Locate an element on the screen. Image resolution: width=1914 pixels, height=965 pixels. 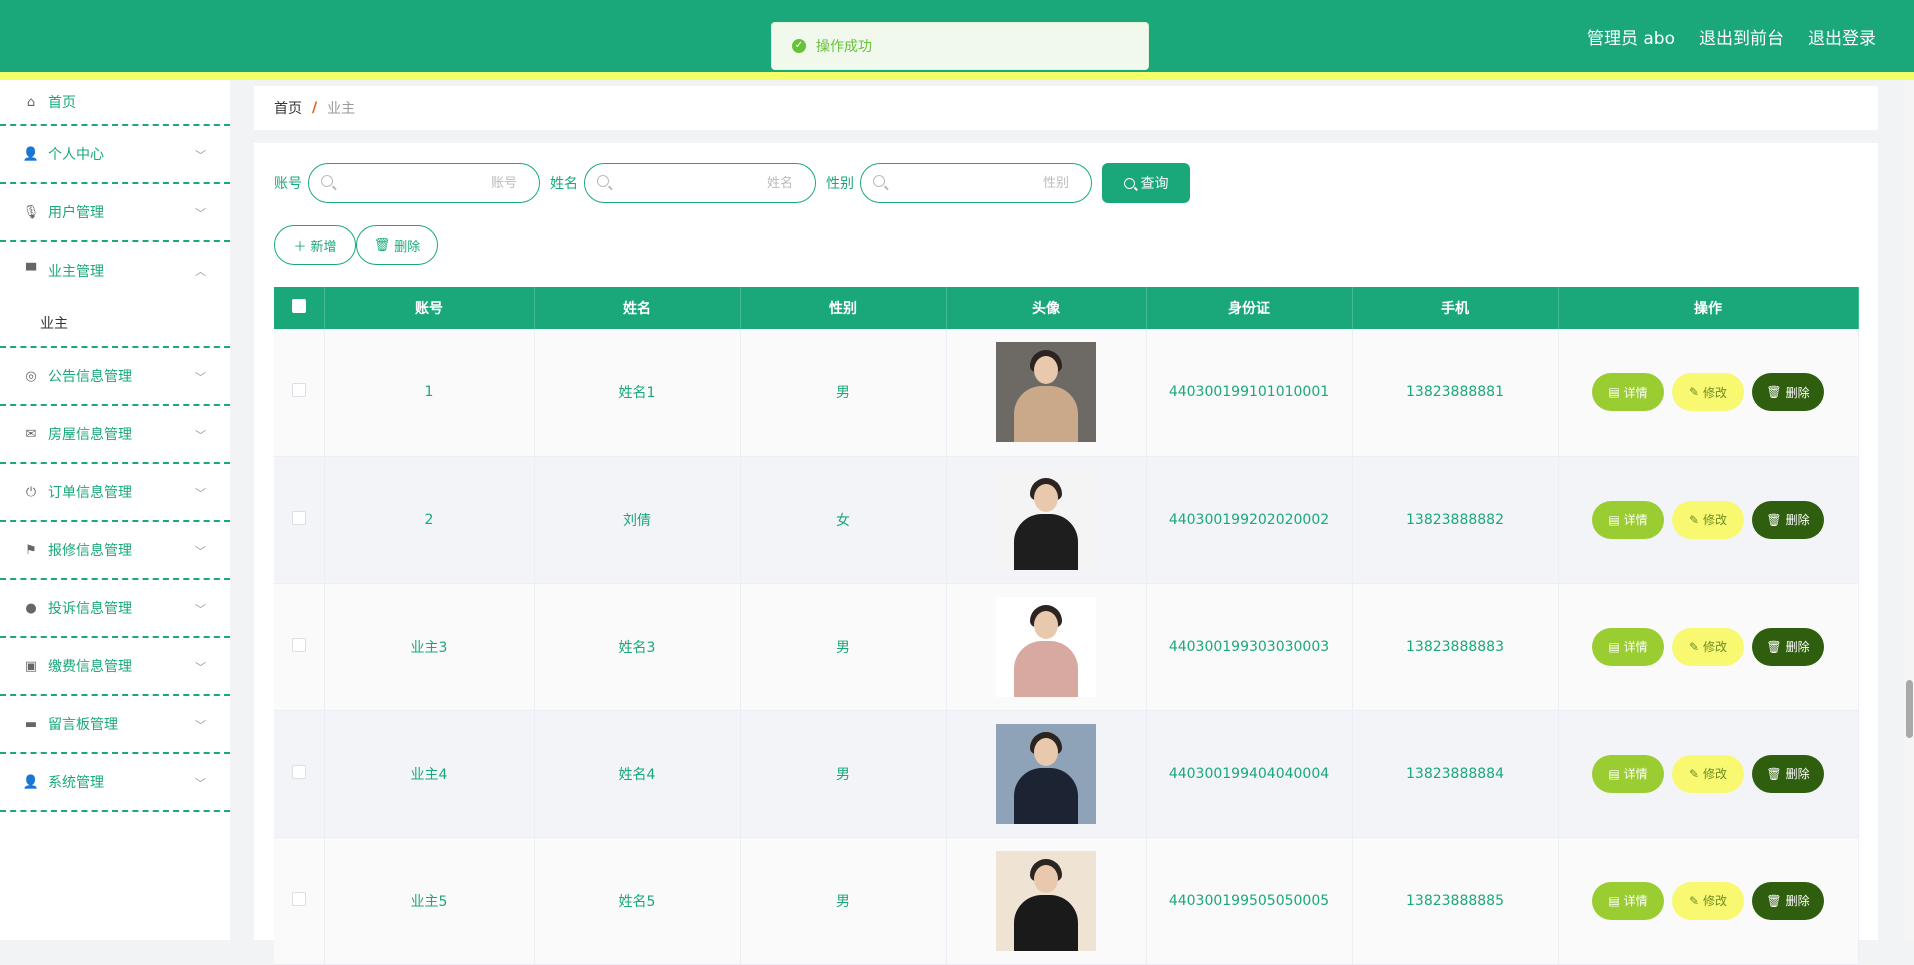
breadcrumb-home: 首页 is located at coordinates (288, 108).